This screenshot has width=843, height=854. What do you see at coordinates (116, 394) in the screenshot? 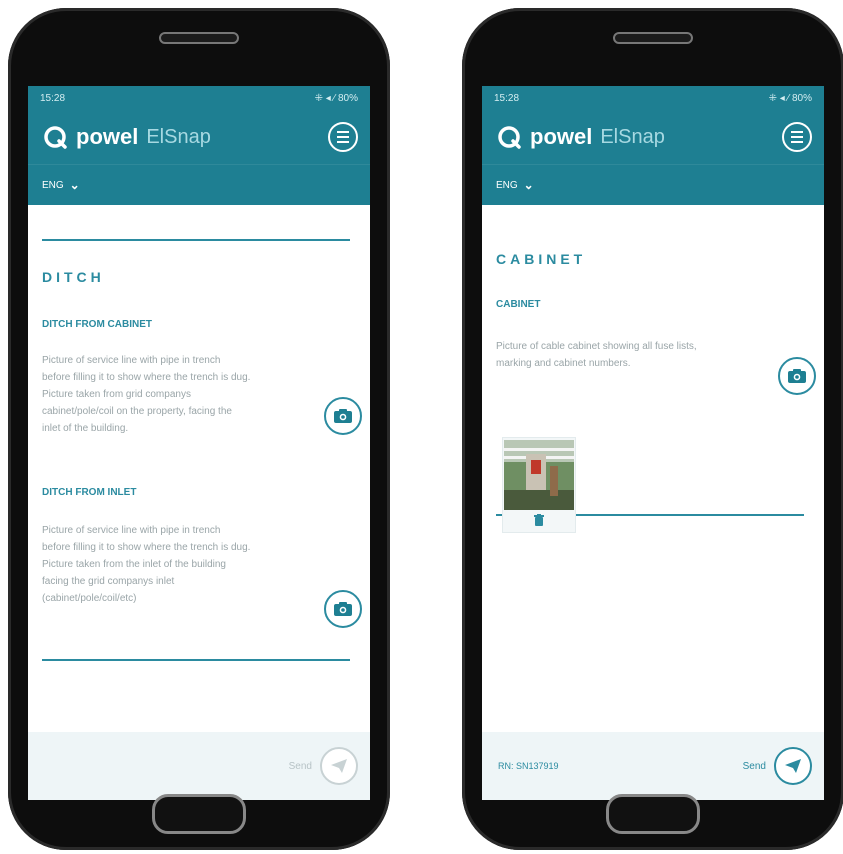
I see `desc-line: Picture taken from grid companys` at bounding box center [116, 394].